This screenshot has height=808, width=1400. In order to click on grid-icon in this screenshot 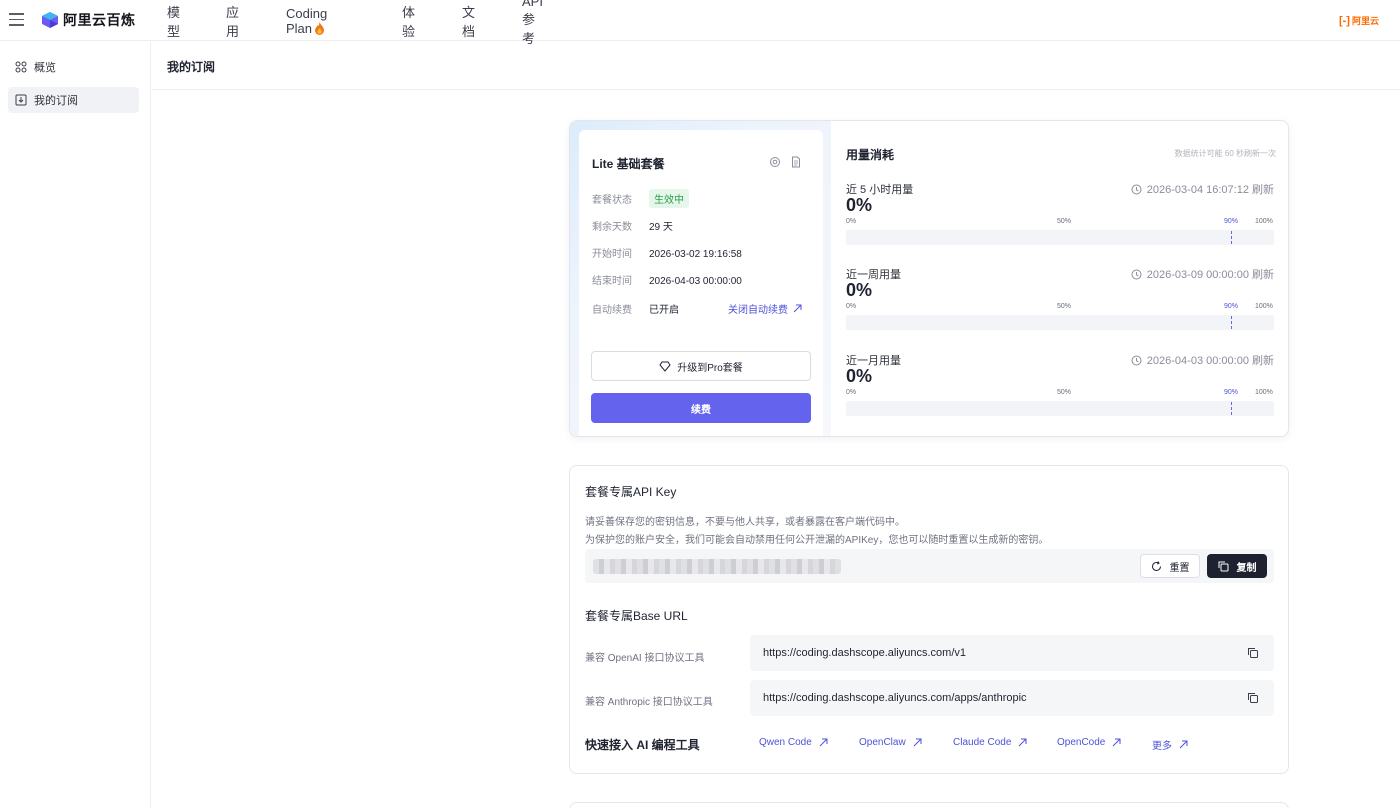, I will do `click(21, 67)`.